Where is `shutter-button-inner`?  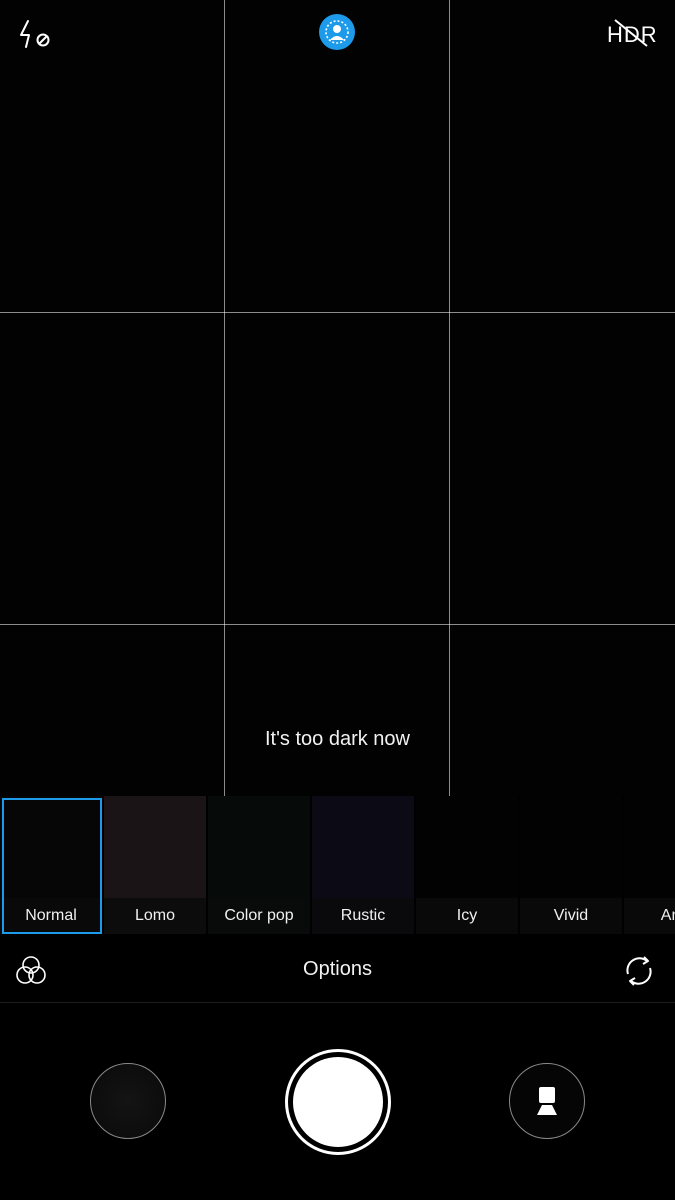 shutter-button-inner is located at coordinates (338, 1102).